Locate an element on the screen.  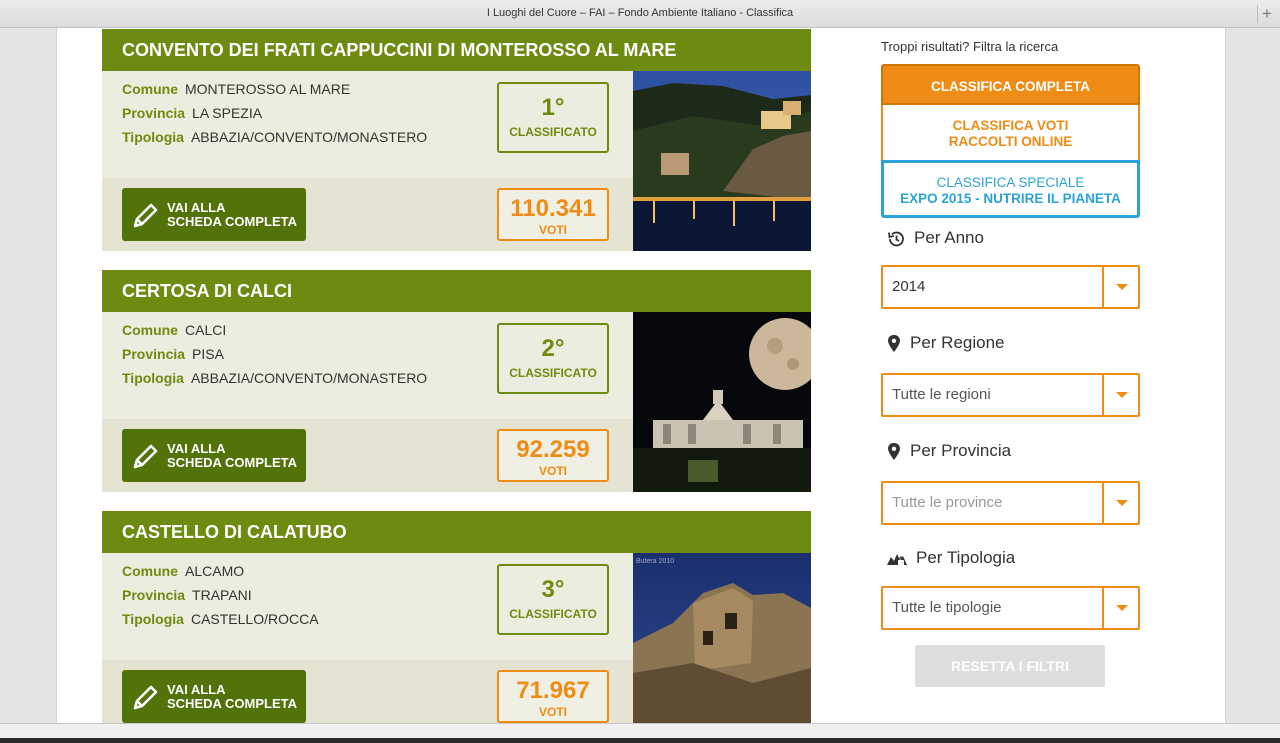
rank-badge: 3° CLASSIFICATO is located at coordinates (553, 599).